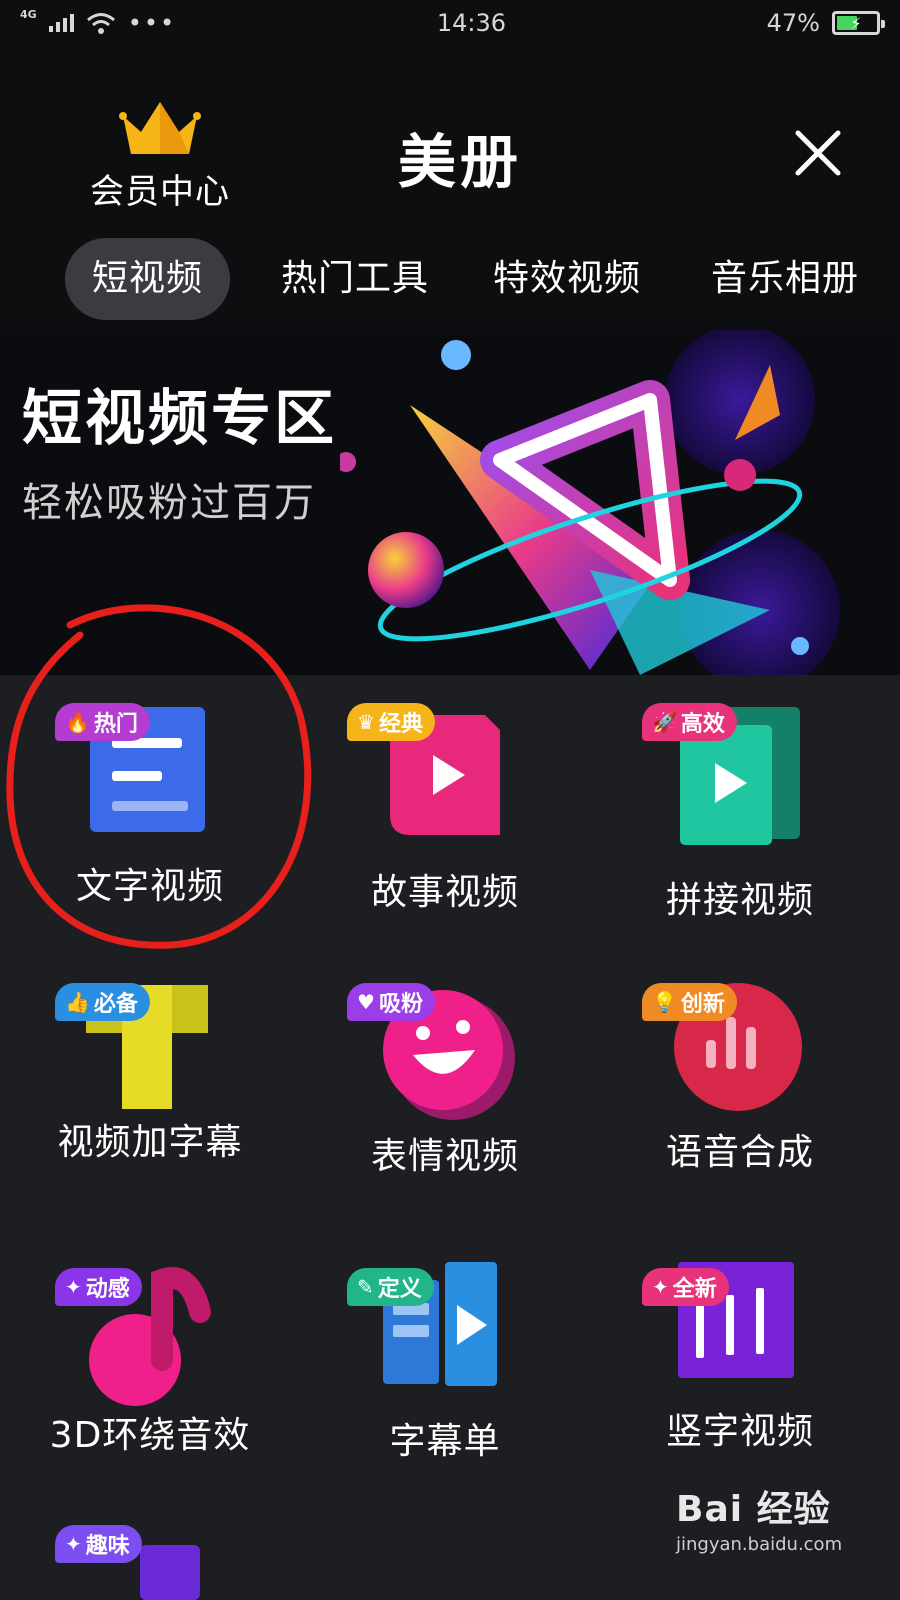 The height and width of the screenshot is (1600, 900). What do you see at coordinates (150, 1435) in the screenshot?
I see `tool-label: 3D环绕音效` at bounding box center [150, 1435].